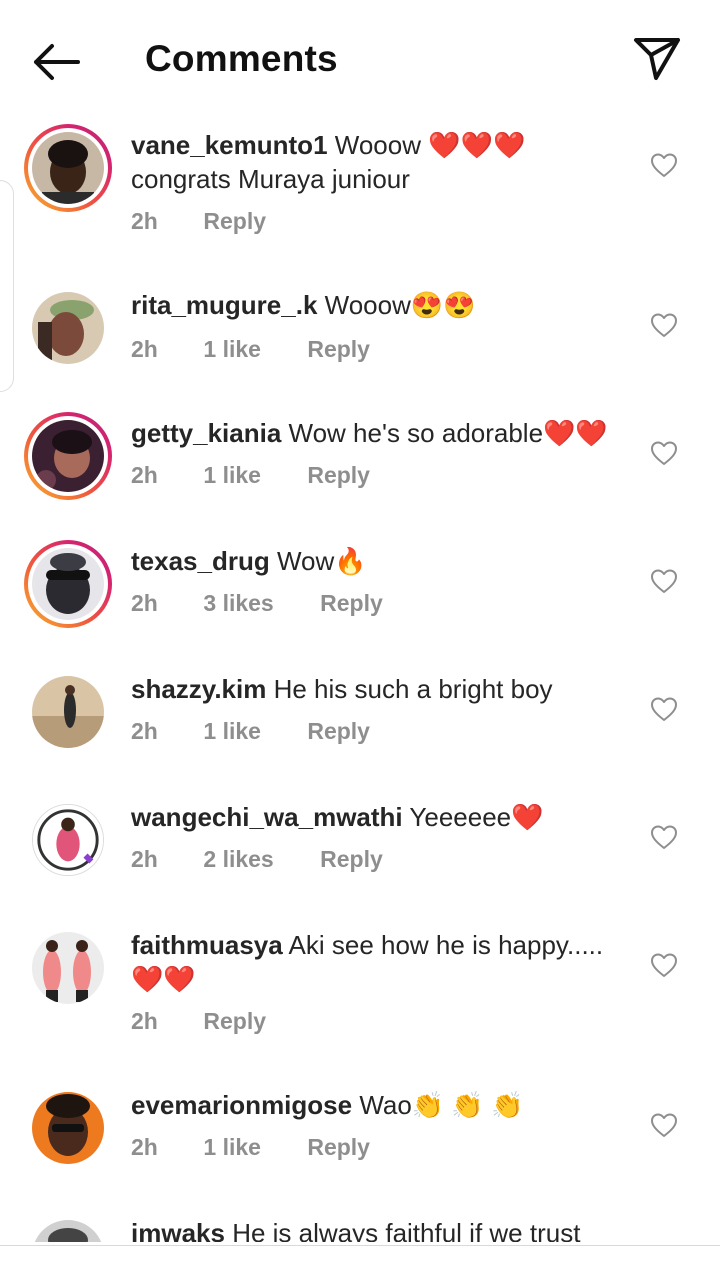  Describe the element at coordinates (229, 145) in the screenshot. I see `comment-username: vane_kemunto1` at that location.